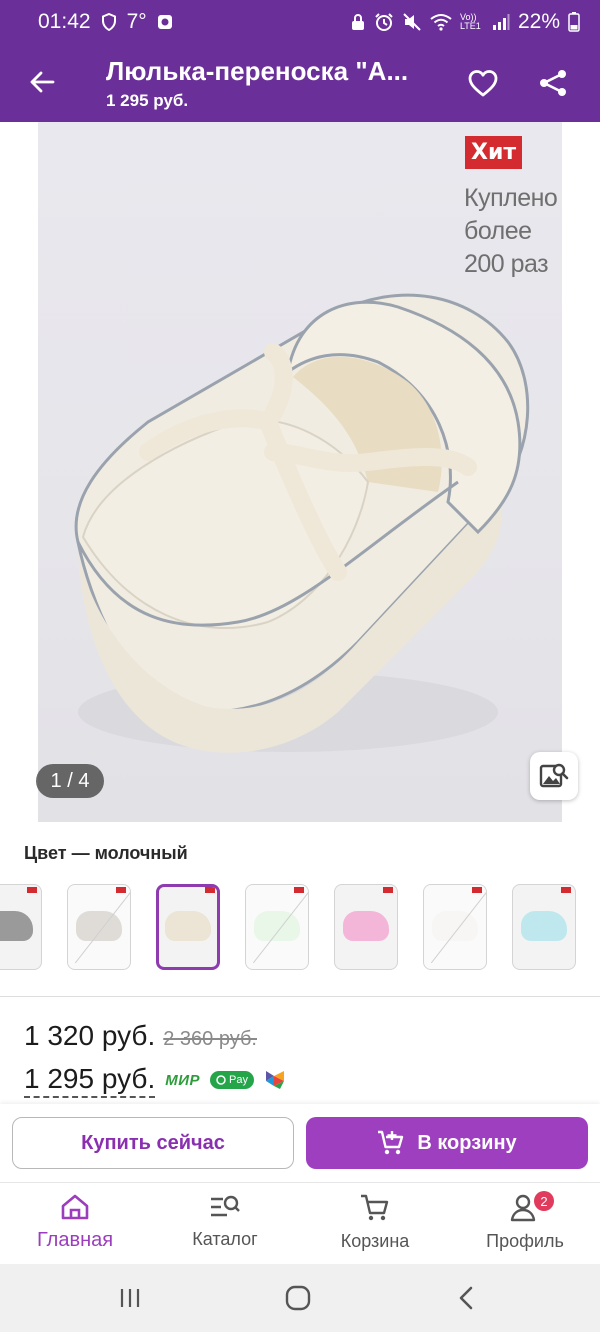  I want to click on status-time: 01:42, so click(64, 21).